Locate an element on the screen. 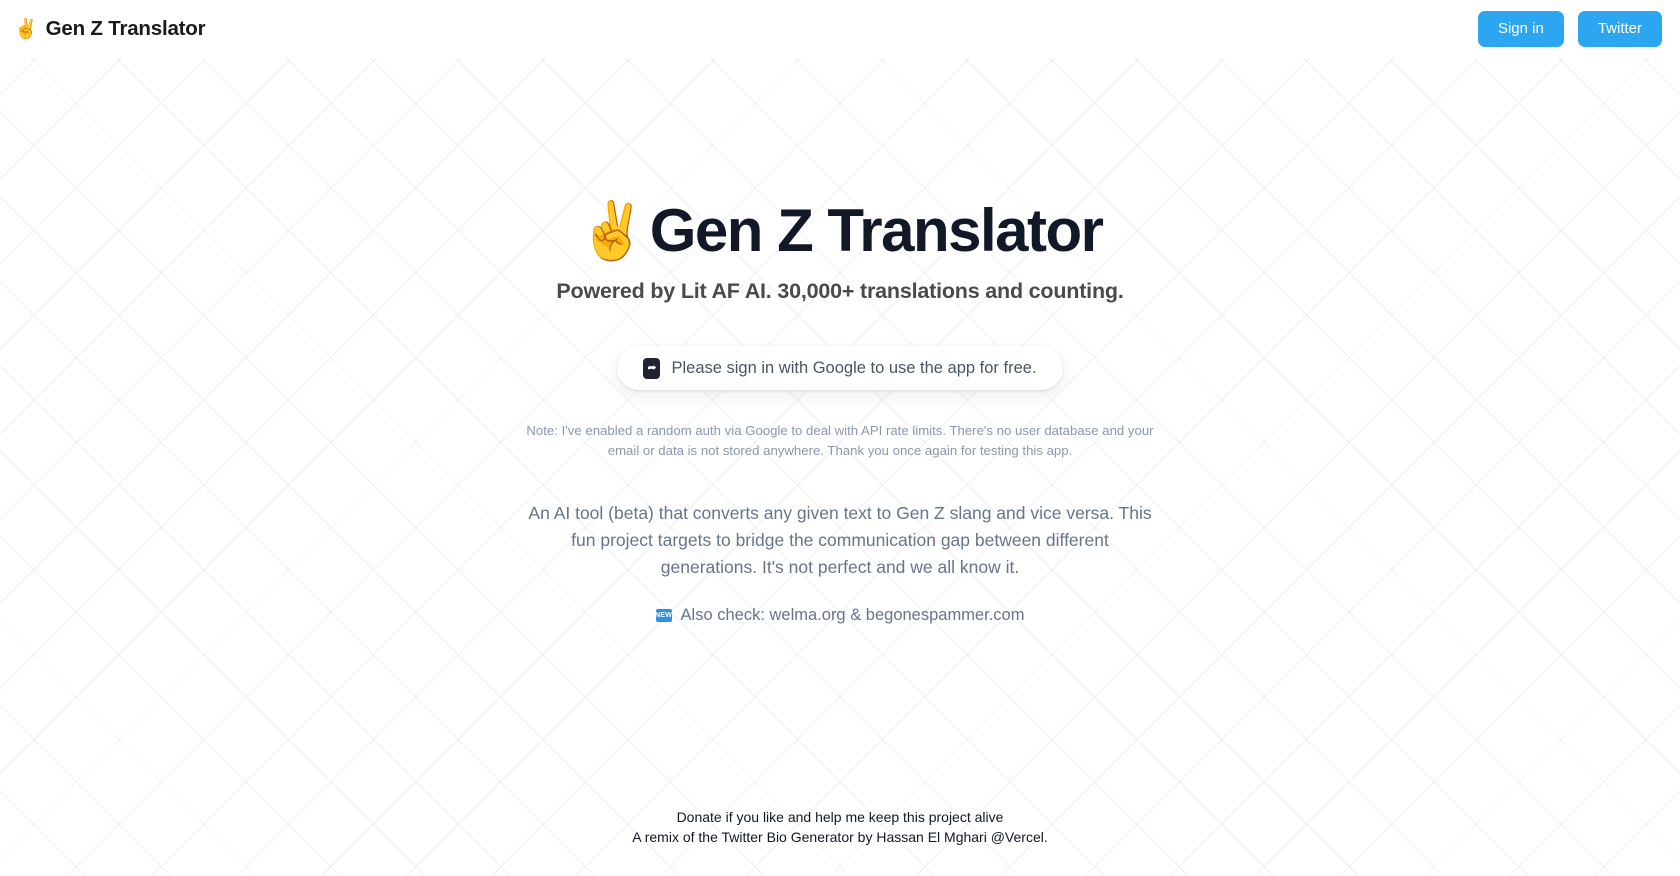 The width and height of the screenshot is (1680, 876). brand: ✌️ Gen Z Translator is located at coordinates (110, 29).